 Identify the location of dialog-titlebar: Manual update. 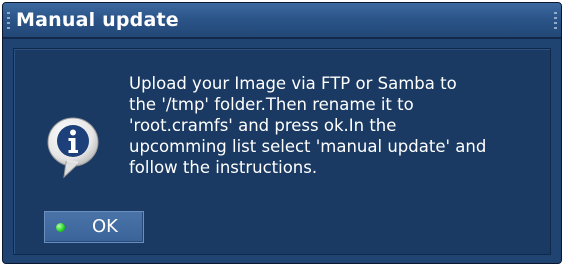
(282, 21).